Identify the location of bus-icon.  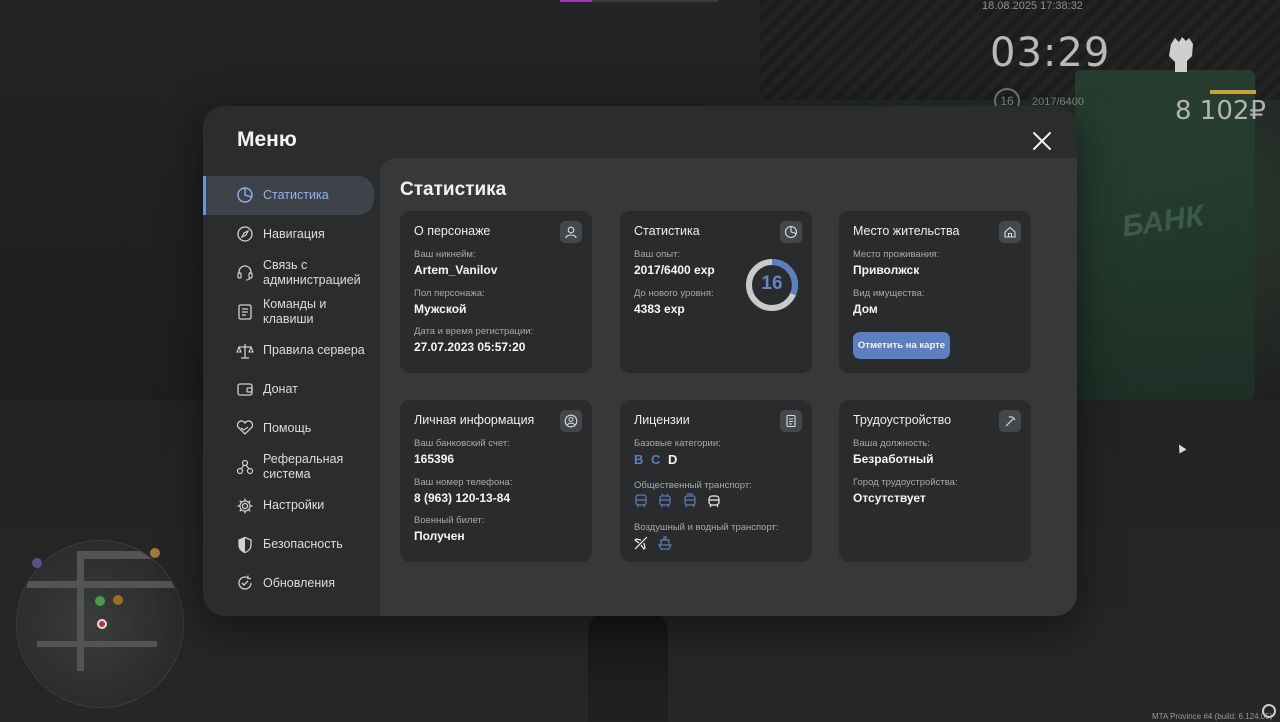
(641, 500).